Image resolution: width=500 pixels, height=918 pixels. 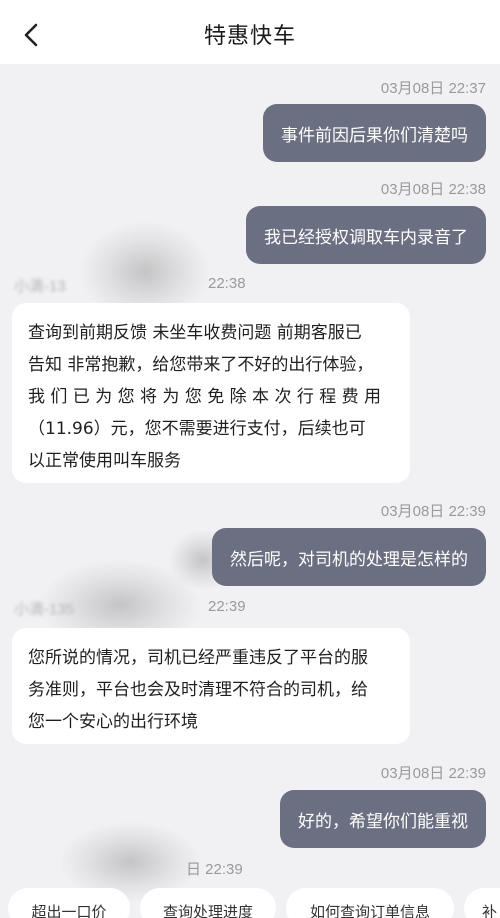 What do you see at coordinates (383, 819) in the screenshot?
I see `outgoing-message: 好的，希望你们能重视` at bounding box center [383, 819].